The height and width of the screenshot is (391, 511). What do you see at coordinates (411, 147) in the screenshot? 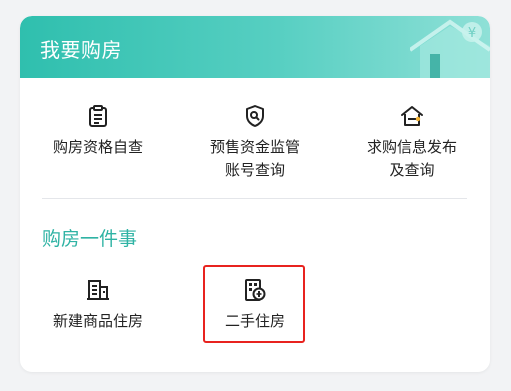
I see `grid-item-label-line1: 求购信息发布` at bounding box center [411, 147].